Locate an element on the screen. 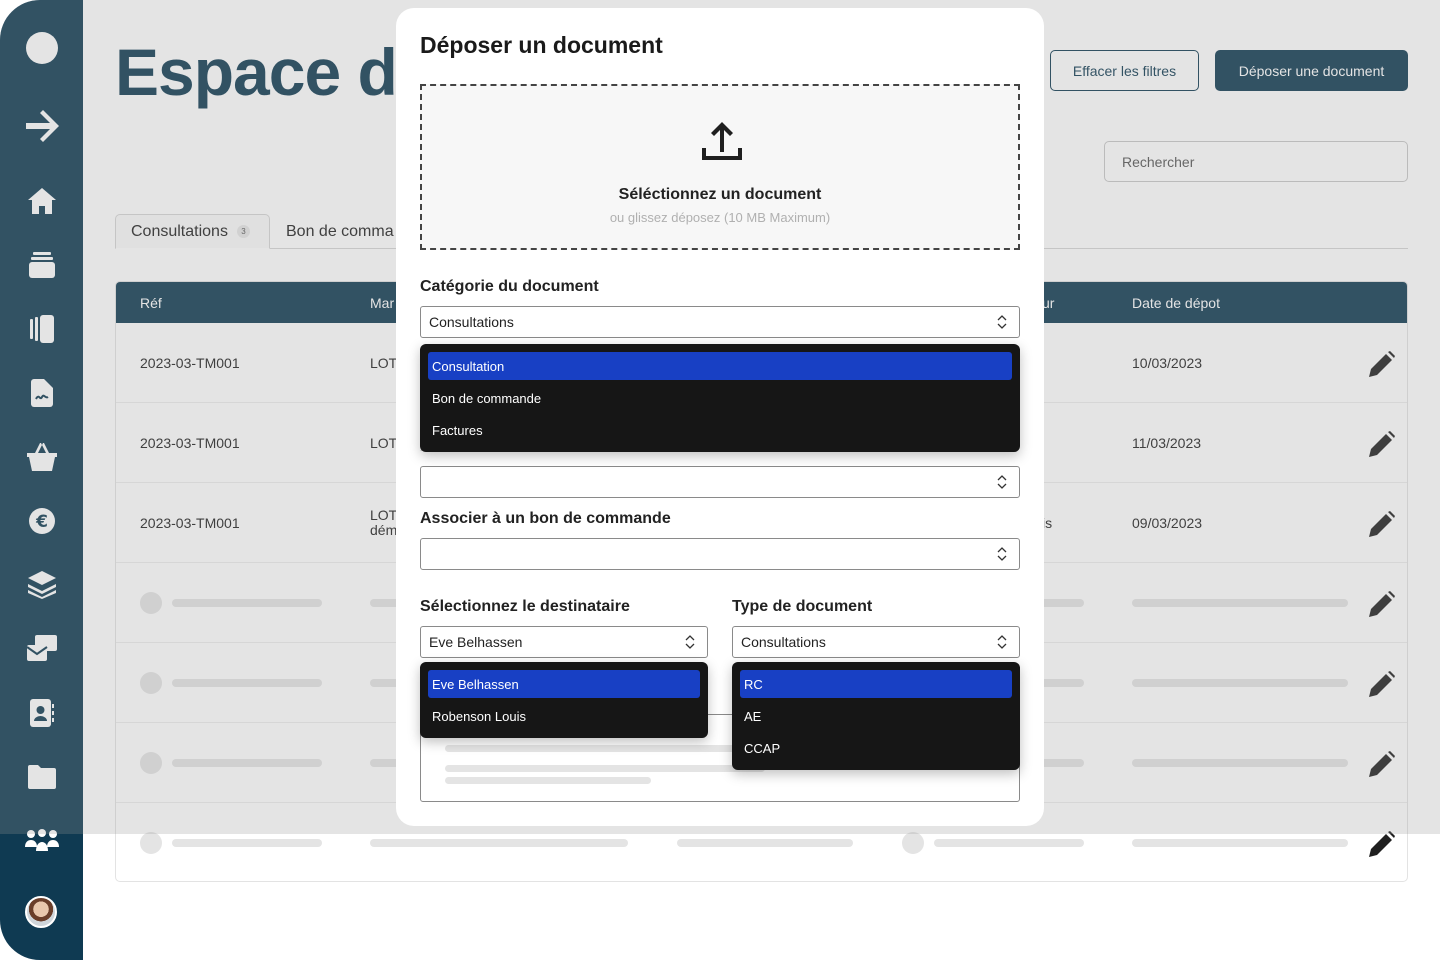 This screenshot has height=960, width=1440. modal-title: Déposer un document is located at coordinates (541, 45).